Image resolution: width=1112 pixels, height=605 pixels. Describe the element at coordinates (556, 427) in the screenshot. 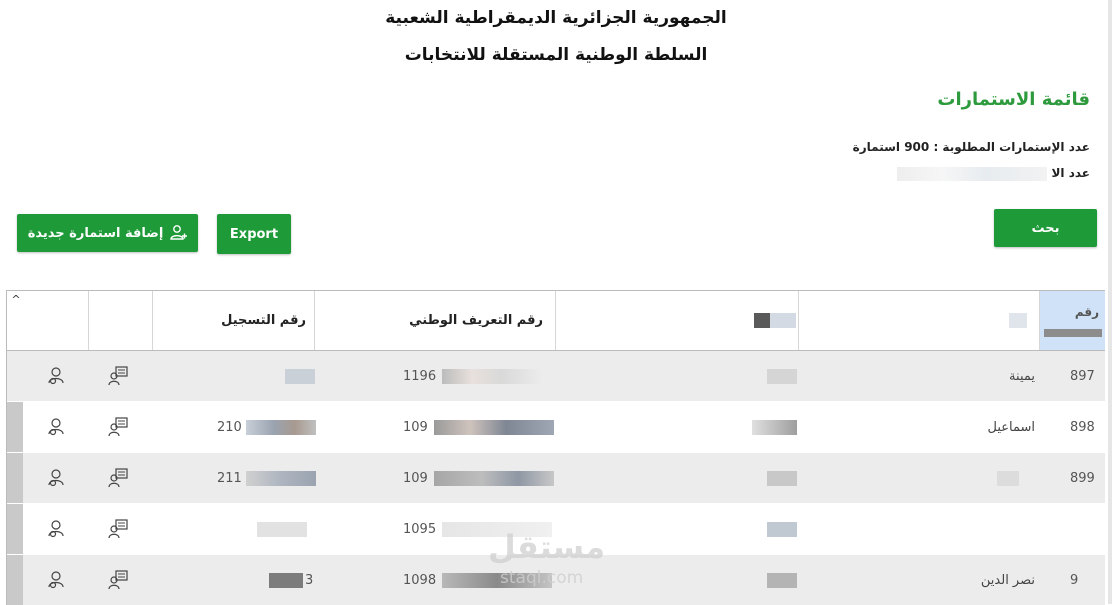

I see `table-row: 210 109 اسماعيل 898` at that location.